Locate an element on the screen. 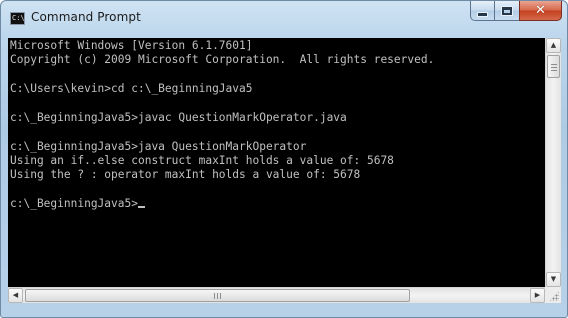 Image resolution: width=568 pixels, height=318 pixels. horizontal-scroll-thumb is located at coordinates (217, 295).